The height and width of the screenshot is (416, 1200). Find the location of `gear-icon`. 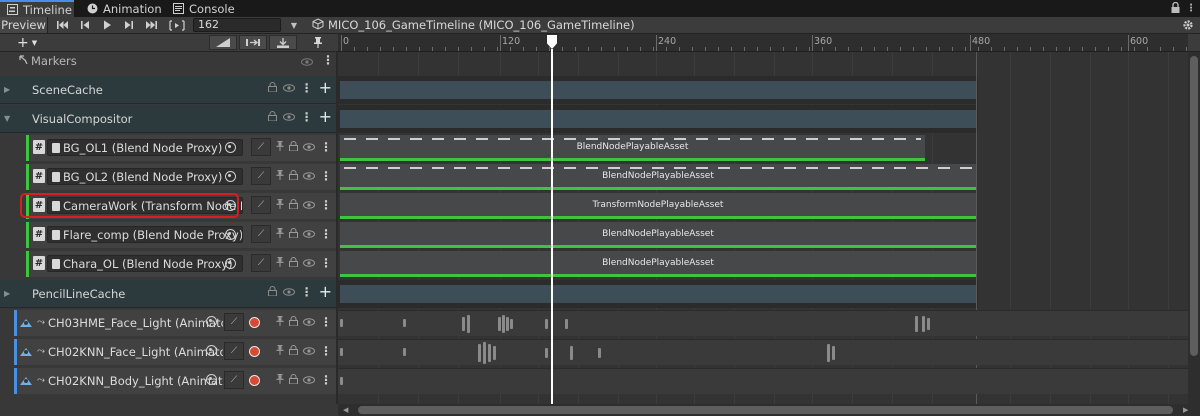

gear-icon is located at coordinates (1188, 25).